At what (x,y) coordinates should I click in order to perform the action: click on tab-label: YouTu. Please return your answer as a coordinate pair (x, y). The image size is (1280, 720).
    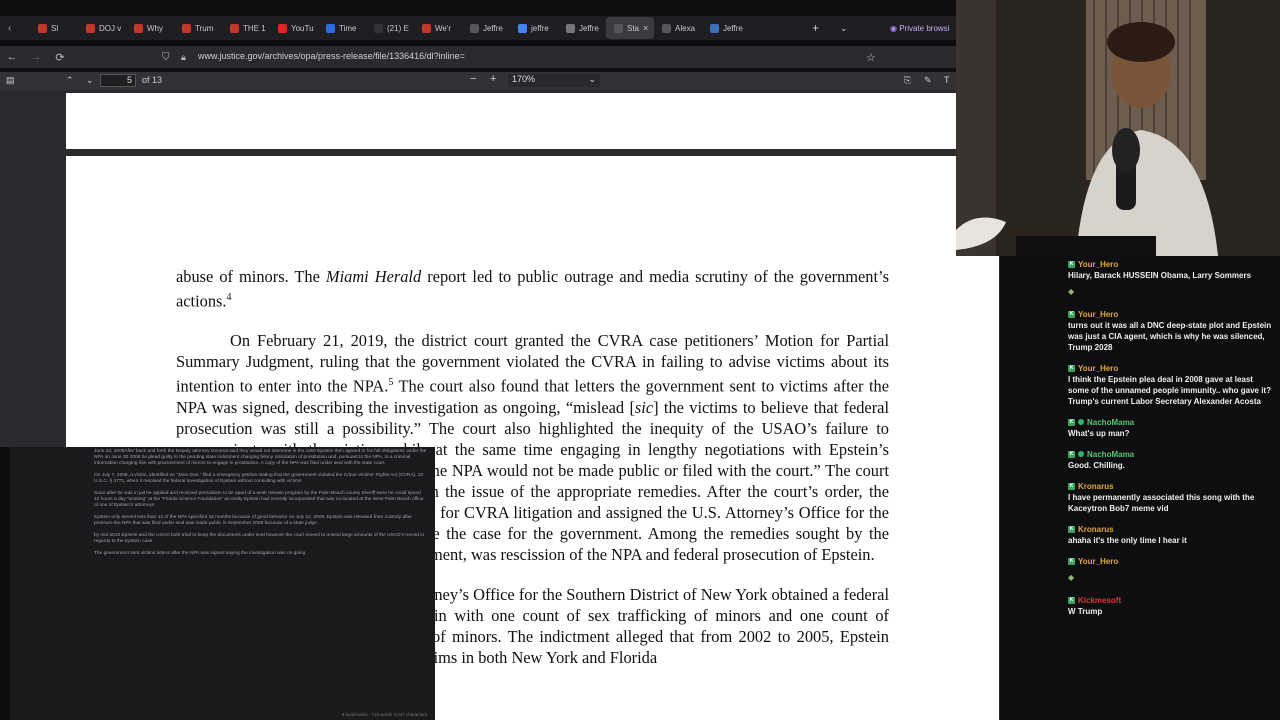
    Looking at the image, I should click on (302, 28).